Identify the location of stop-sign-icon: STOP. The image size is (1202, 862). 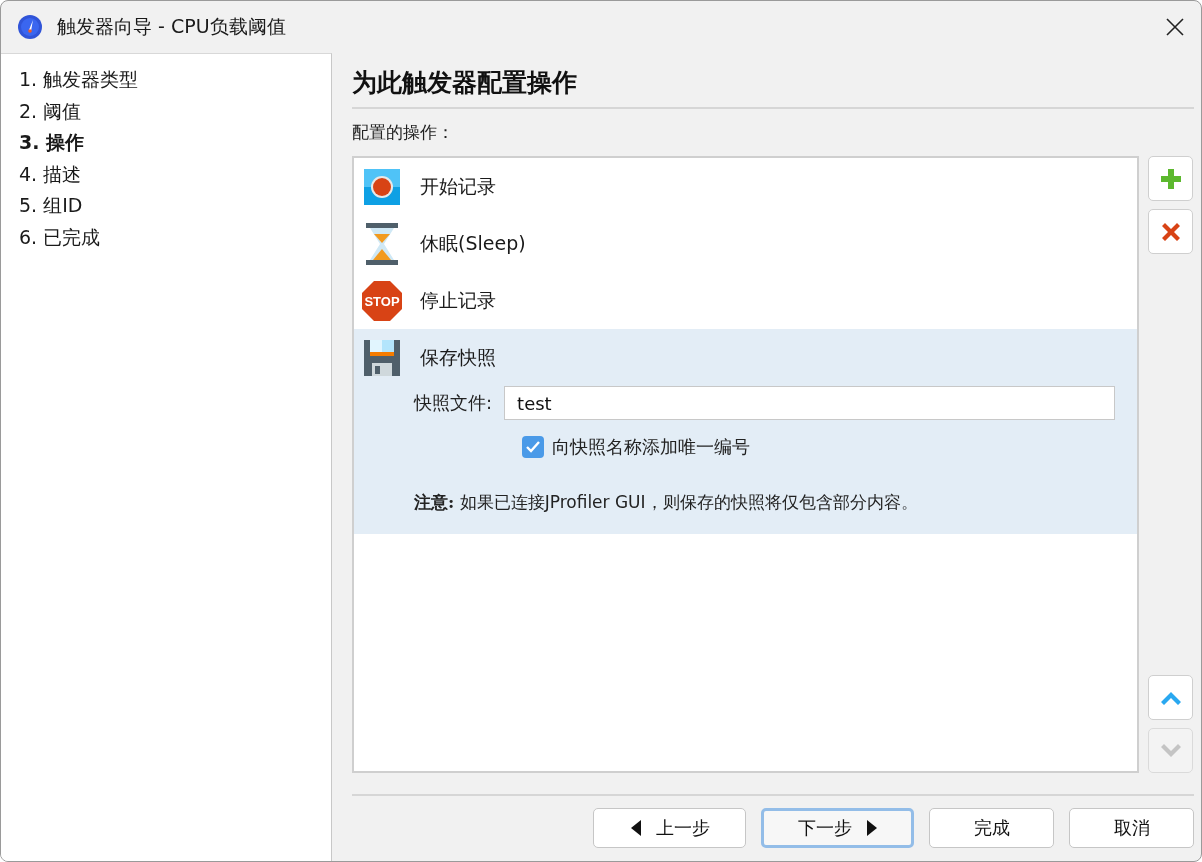
(382, 300).